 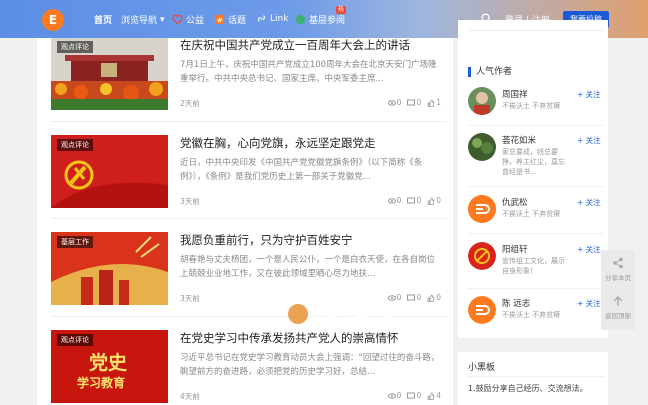 What do you see at coordinates (266, 240) in the screenshot?
I see `article-title: 我愿负重前行，只为守护百姓安宁` at bounding box center [266, 240].